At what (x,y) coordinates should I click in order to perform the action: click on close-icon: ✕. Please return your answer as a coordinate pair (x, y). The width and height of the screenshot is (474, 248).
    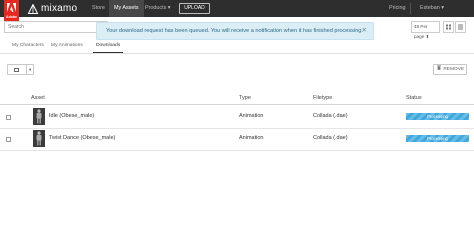
    Looking at the image, I should click on (364, 31).